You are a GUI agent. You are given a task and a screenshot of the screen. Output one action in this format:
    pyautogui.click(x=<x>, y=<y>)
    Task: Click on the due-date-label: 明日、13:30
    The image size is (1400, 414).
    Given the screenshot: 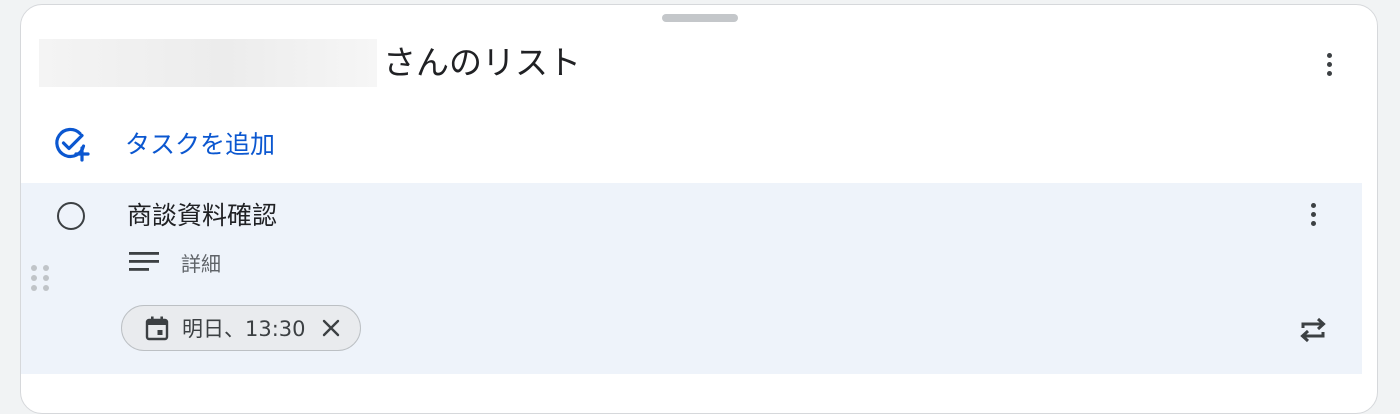 What is the action you would take?
    pyautogui.click(x=244, y=329)
    